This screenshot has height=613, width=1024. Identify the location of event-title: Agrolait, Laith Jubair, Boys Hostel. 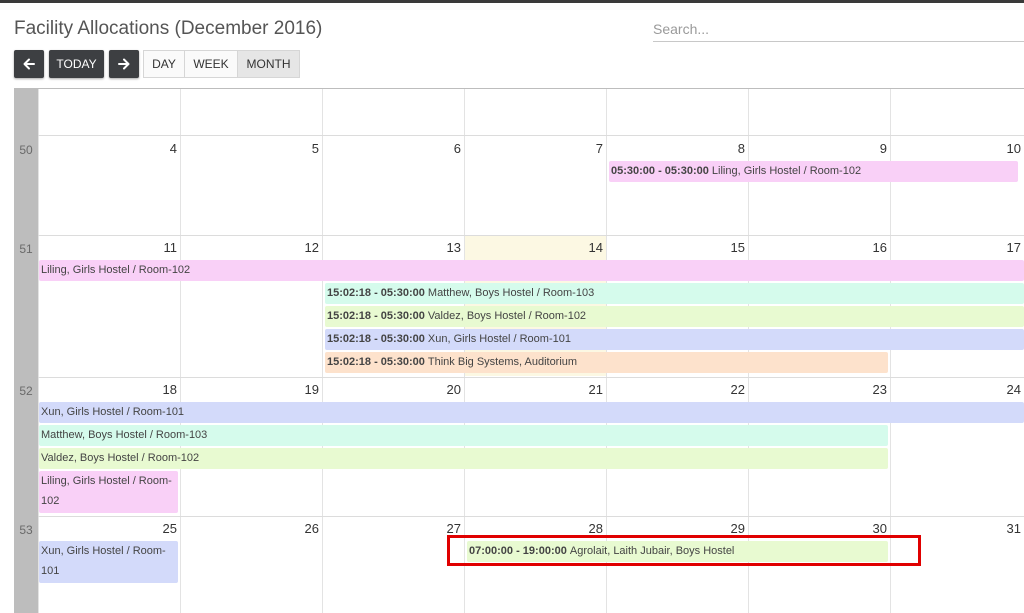
(652, 551).